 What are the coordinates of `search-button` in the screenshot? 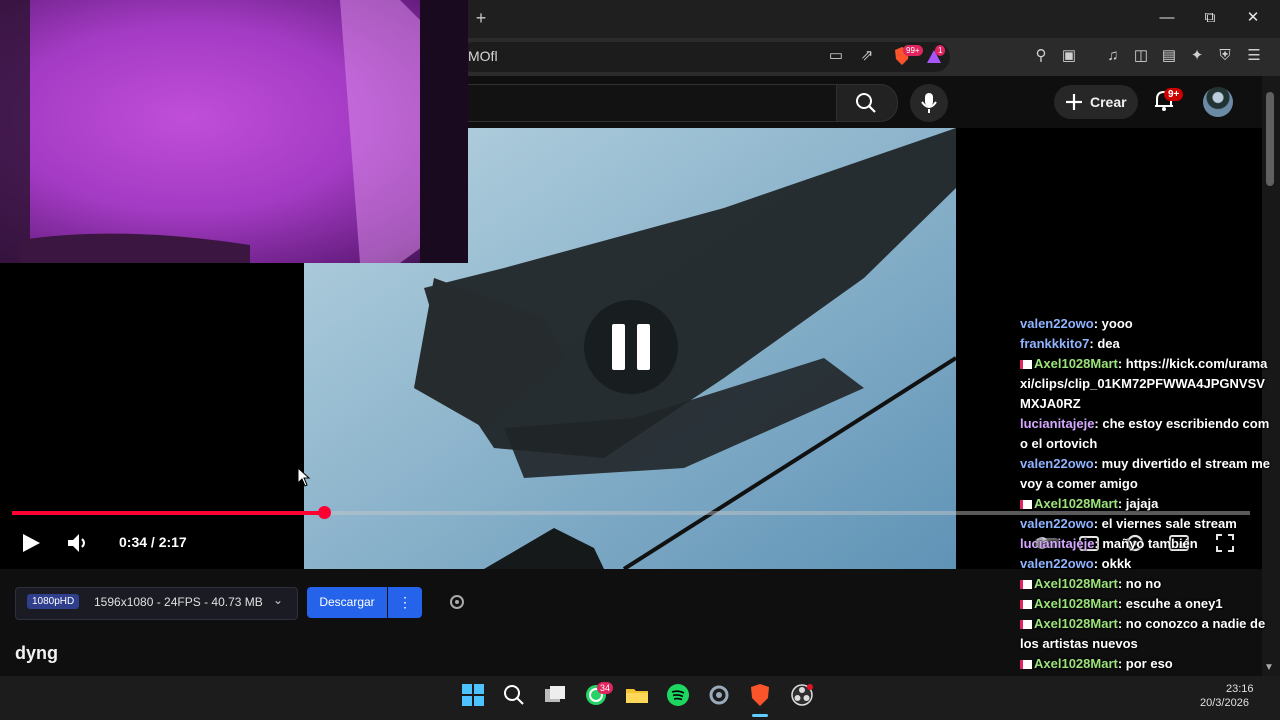 It's located at (867, 103).